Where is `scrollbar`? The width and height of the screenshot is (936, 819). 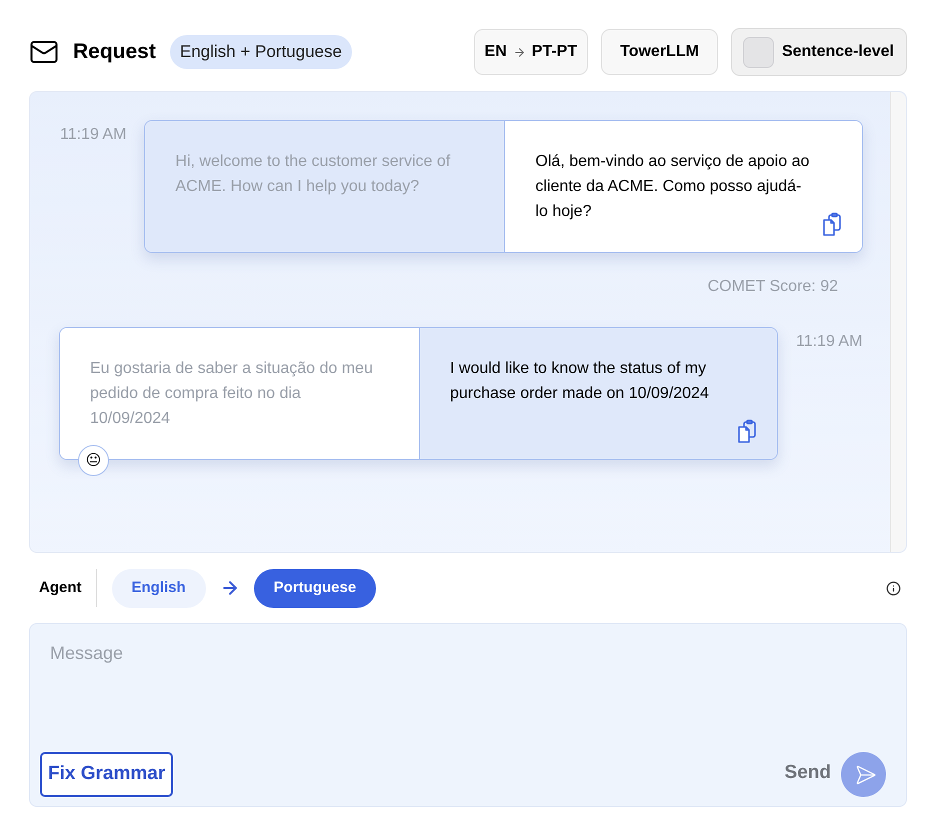
scrollbar is located at coordinates (898, 322).